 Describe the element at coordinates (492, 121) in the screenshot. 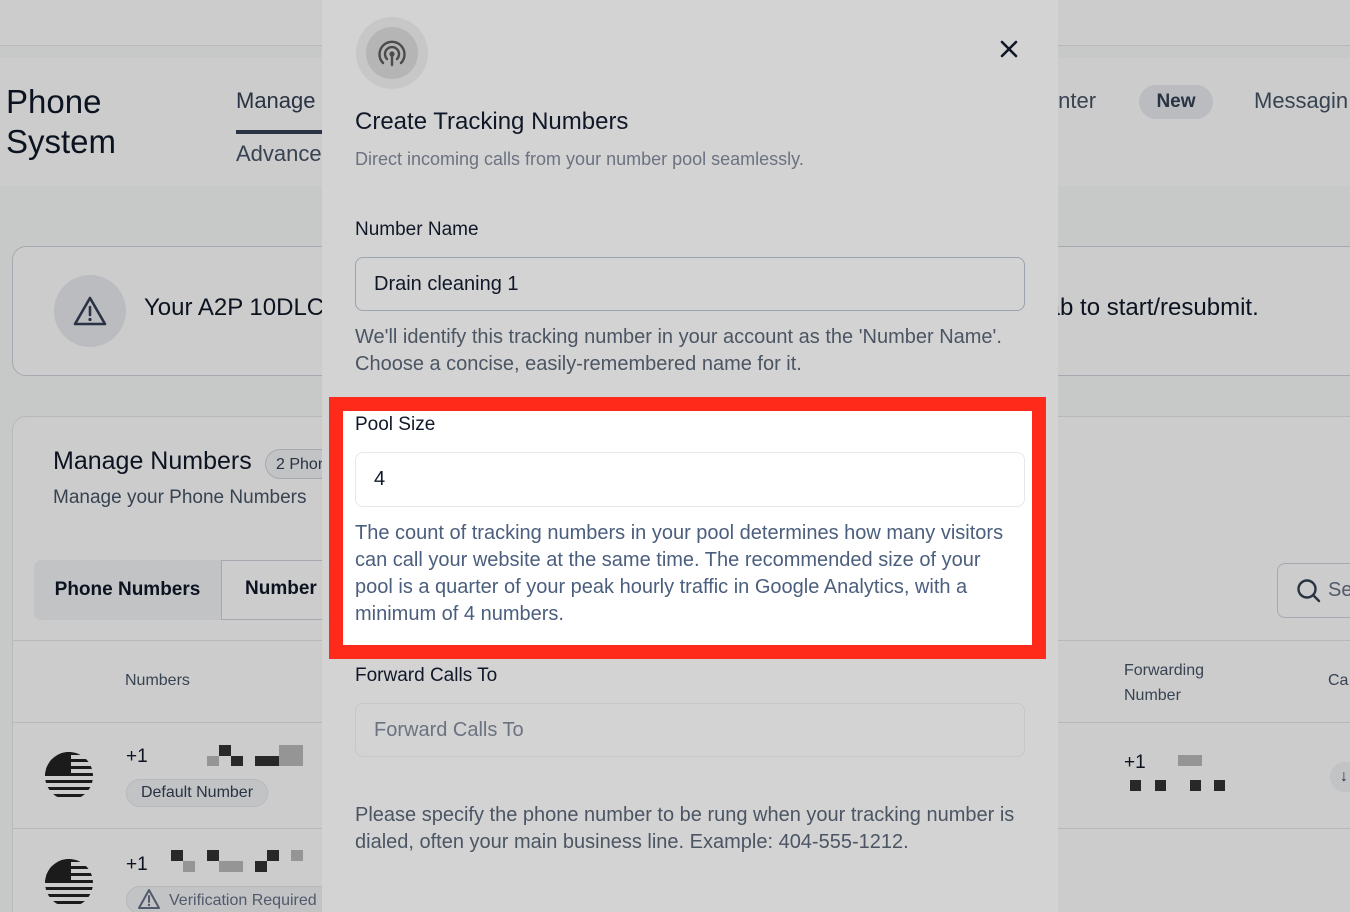

I see `modal-title: Create Tracking Numbers` at that location.